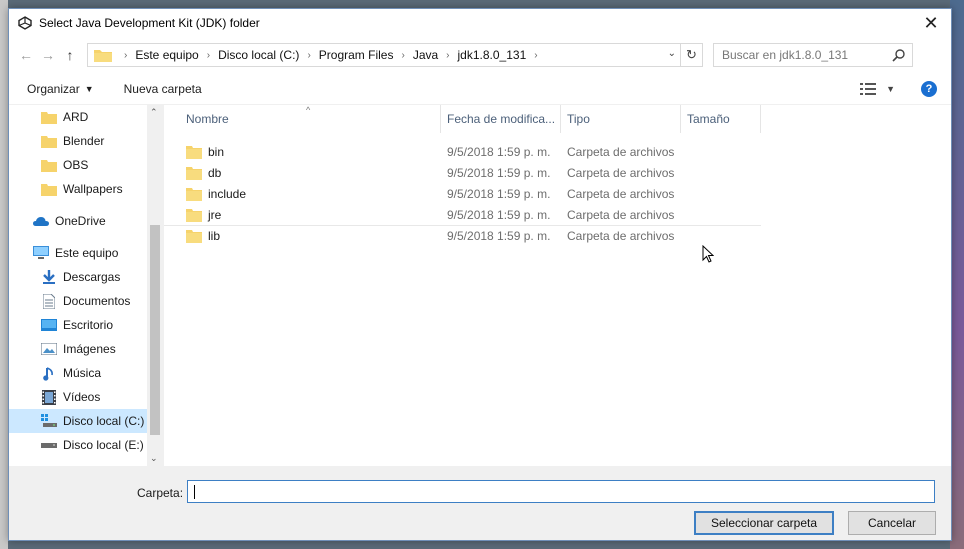  Describe the element at coordinates (82, 373) in the screenshot. I see `sidebar-item-label: Música` at that location.